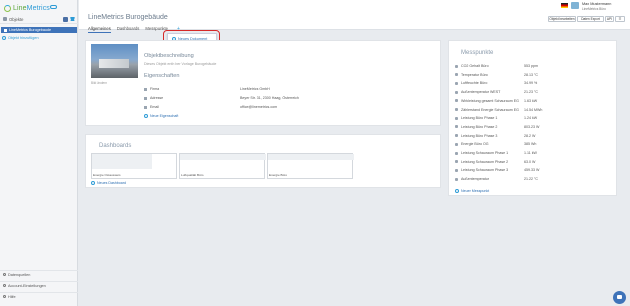 The width and height of the screenshot is (630, 306). I want to click on dashboards-title: Dashboards, so click(115, 146).